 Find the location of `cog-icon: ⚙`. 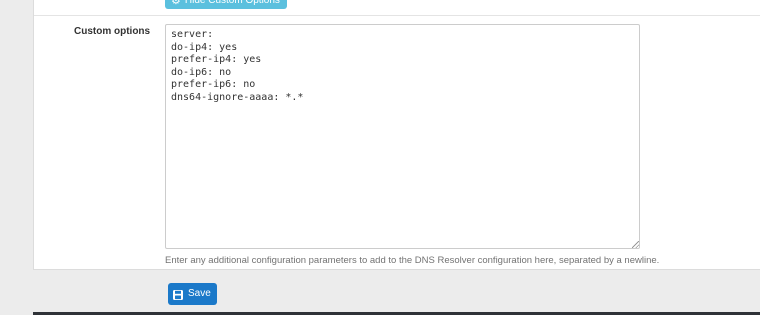

cog-icon: ⚙ is located at coordinates (176, 3).